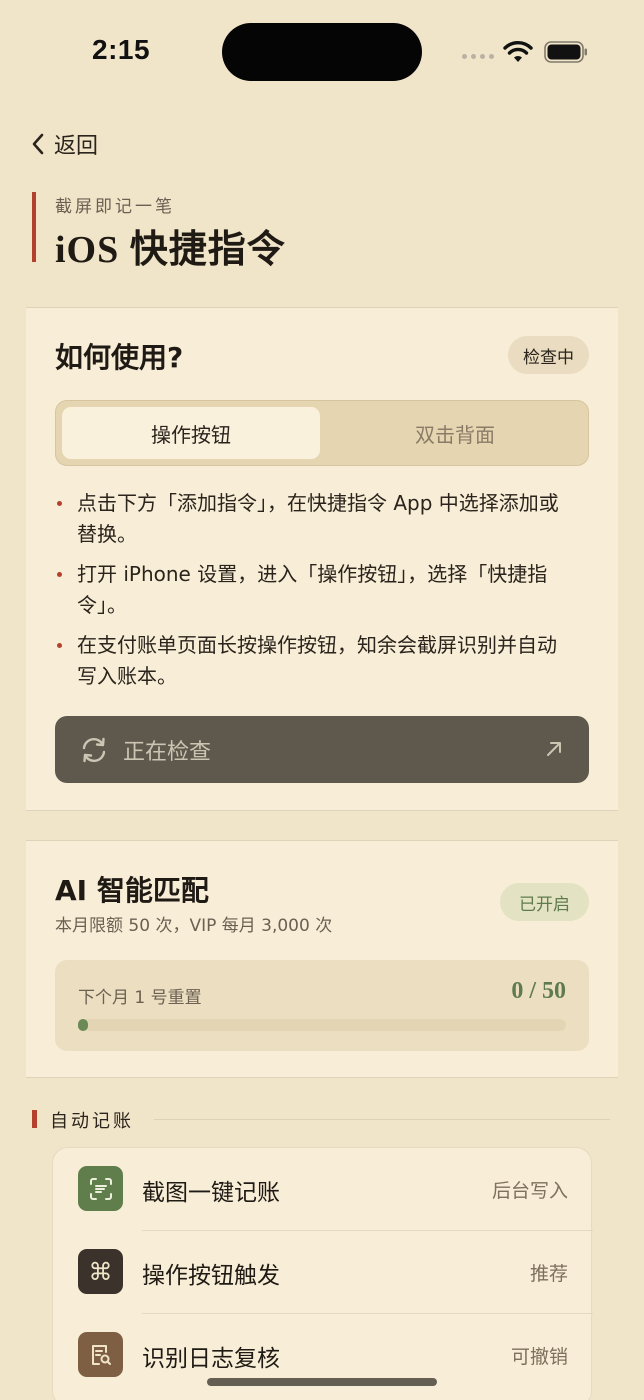  What do you see at coordinates (140, 998) in the screenshot?
I see `quota-reset-label: 下个月 1 号重置` at bounding box center [140, 998].